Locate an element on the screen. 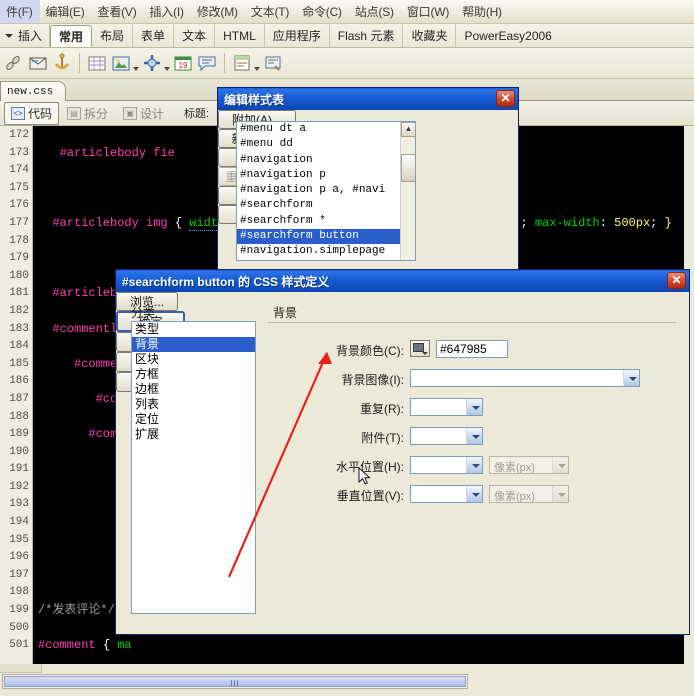  design-view-button: ▣ 设计 is located at coordinates (143, 113).